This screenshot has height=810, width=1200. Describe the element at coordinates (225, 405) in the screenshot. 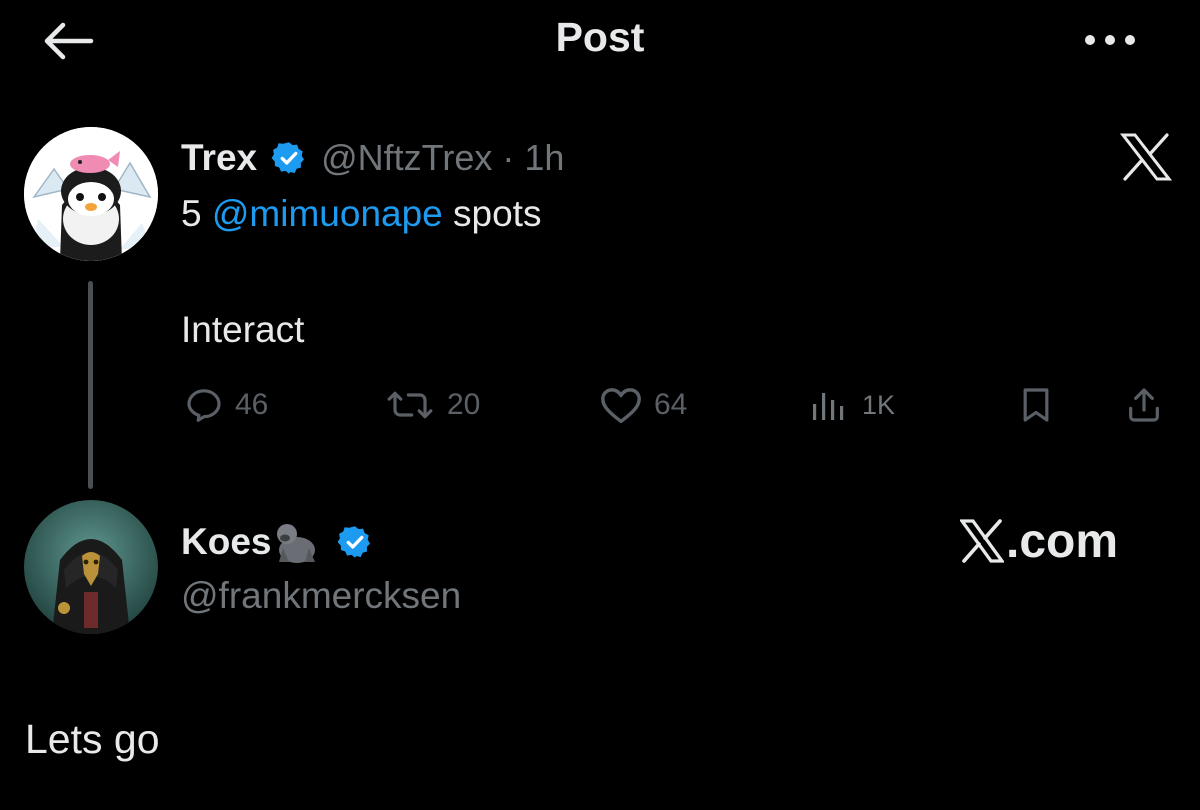

I see `reply-button: 46` at that location.